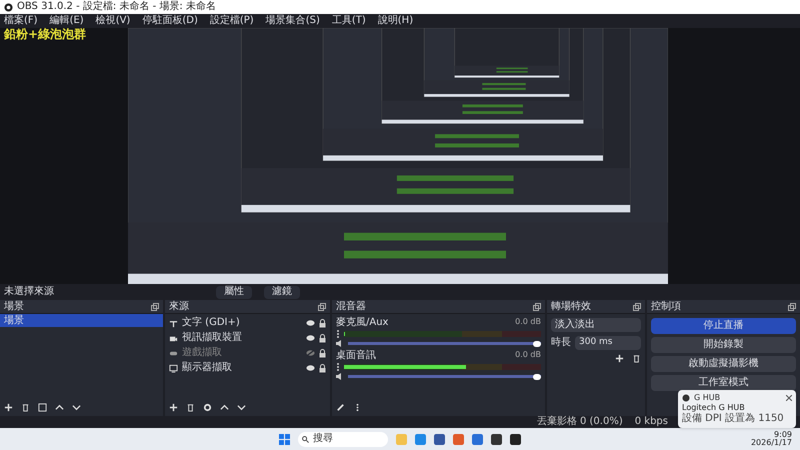 This screenshot has height=450, width=800. Describe the element at coordinates (714, 408) in the screenshot. I see `notification-title: Logitech G HUB` at that location.